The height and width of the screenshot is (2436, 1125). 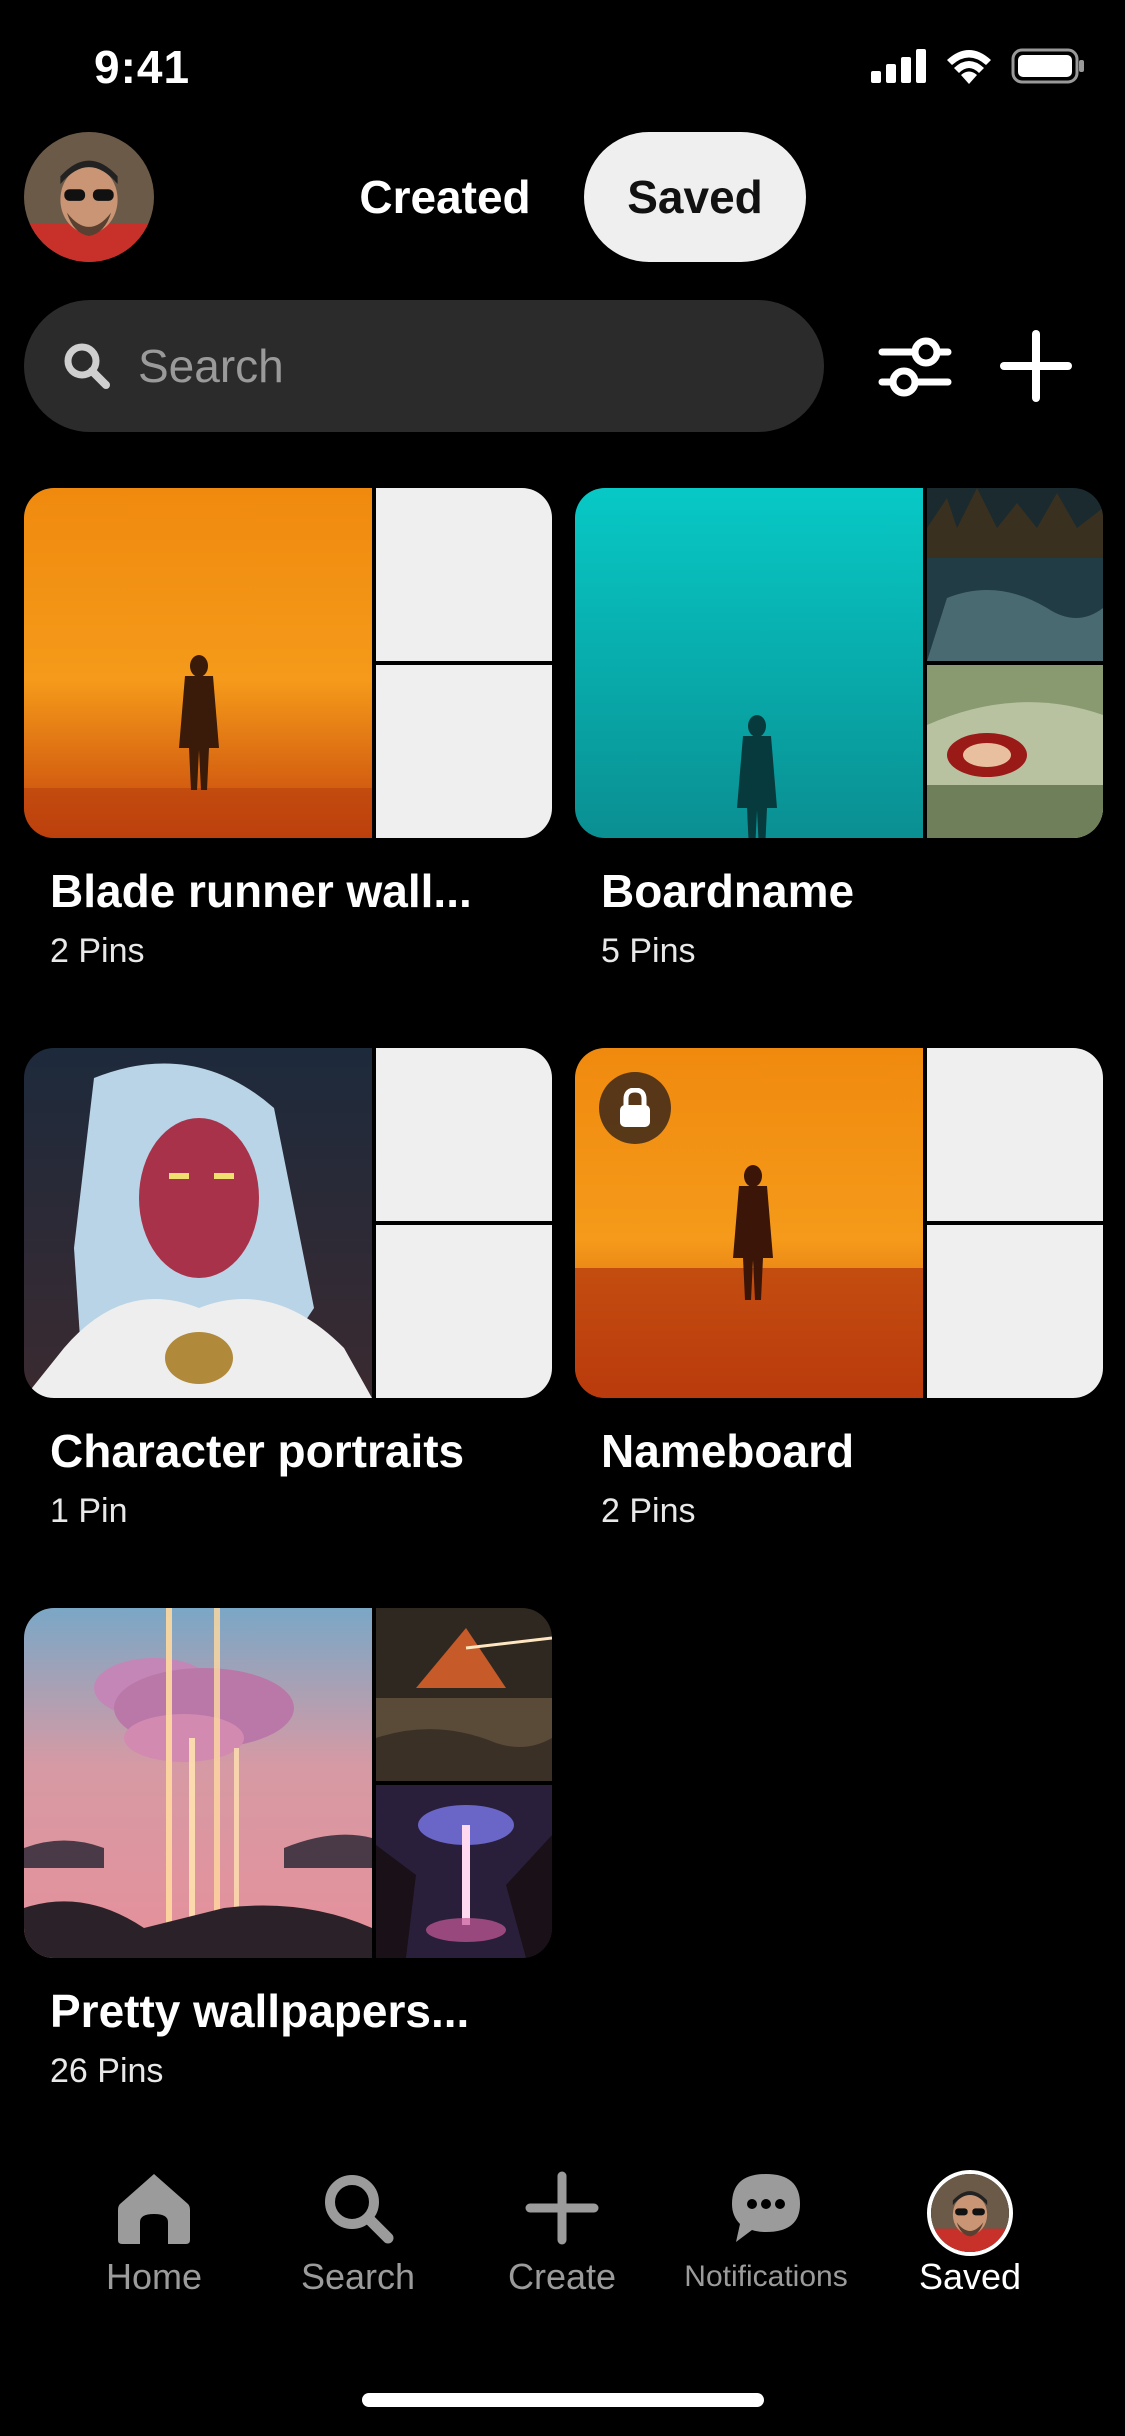 What do you see at coordinates (766, 2208) in the screenshot?
I see `chat-bubble-icon` at bounding box center [766, 2208].